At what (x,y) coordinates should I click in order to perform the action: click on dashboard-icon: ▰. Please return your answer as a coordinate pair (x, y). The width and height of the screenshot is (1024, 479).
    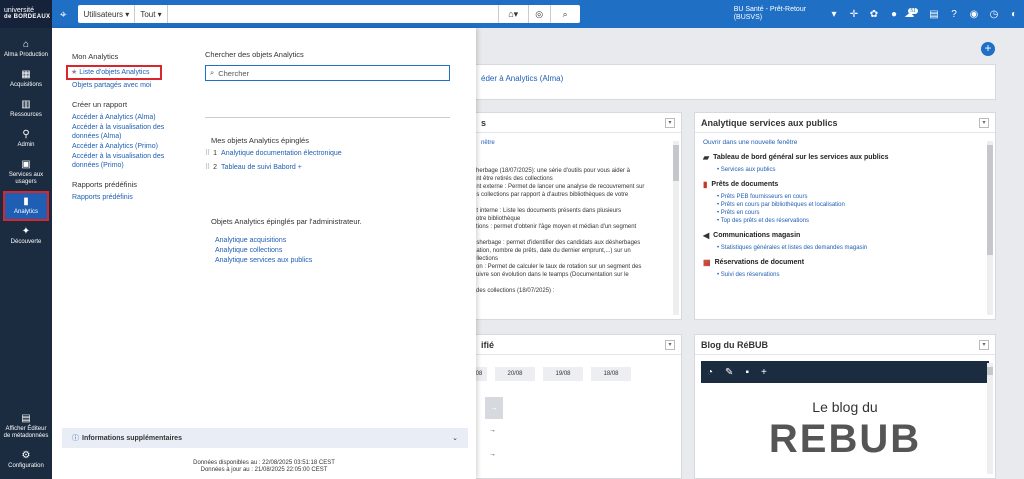
    Looking at the image, I should click on (706, 157).